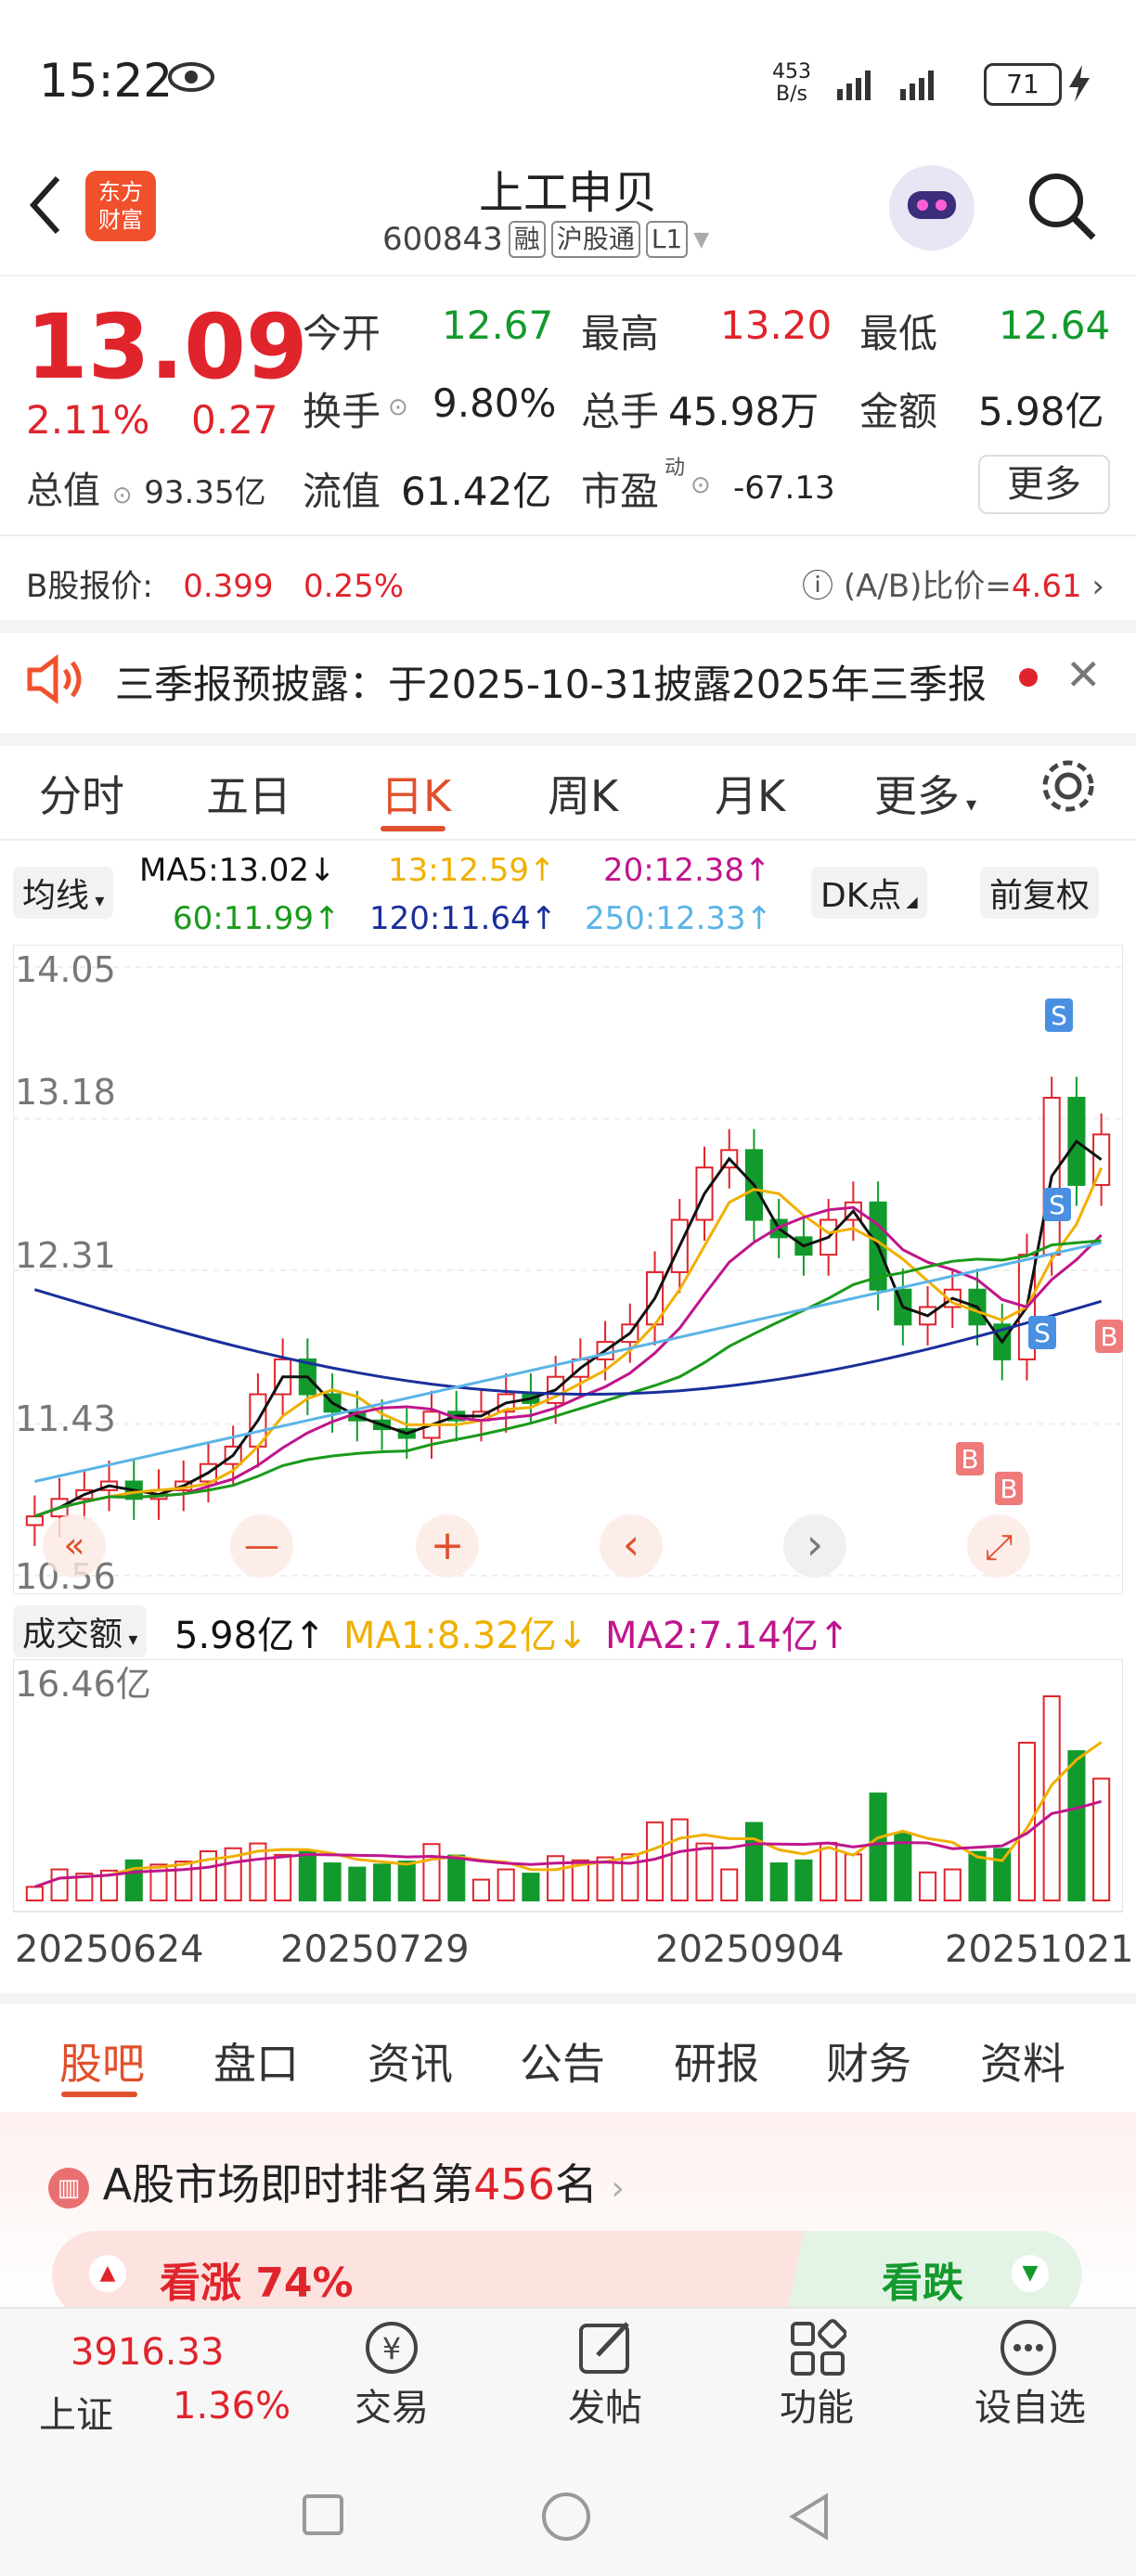  I want to click on svg-text: S, so click(1042, 1333).